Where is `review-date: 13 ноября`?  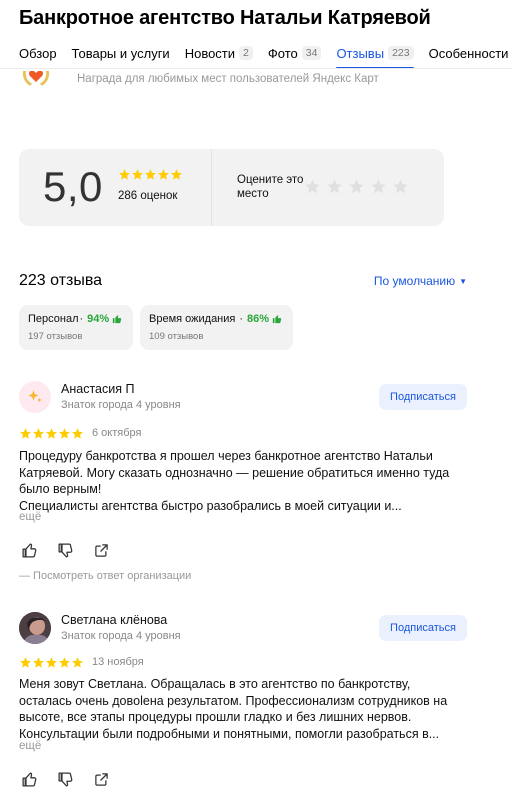 review-date: 13 ноября is located at coordinates (118, 662).